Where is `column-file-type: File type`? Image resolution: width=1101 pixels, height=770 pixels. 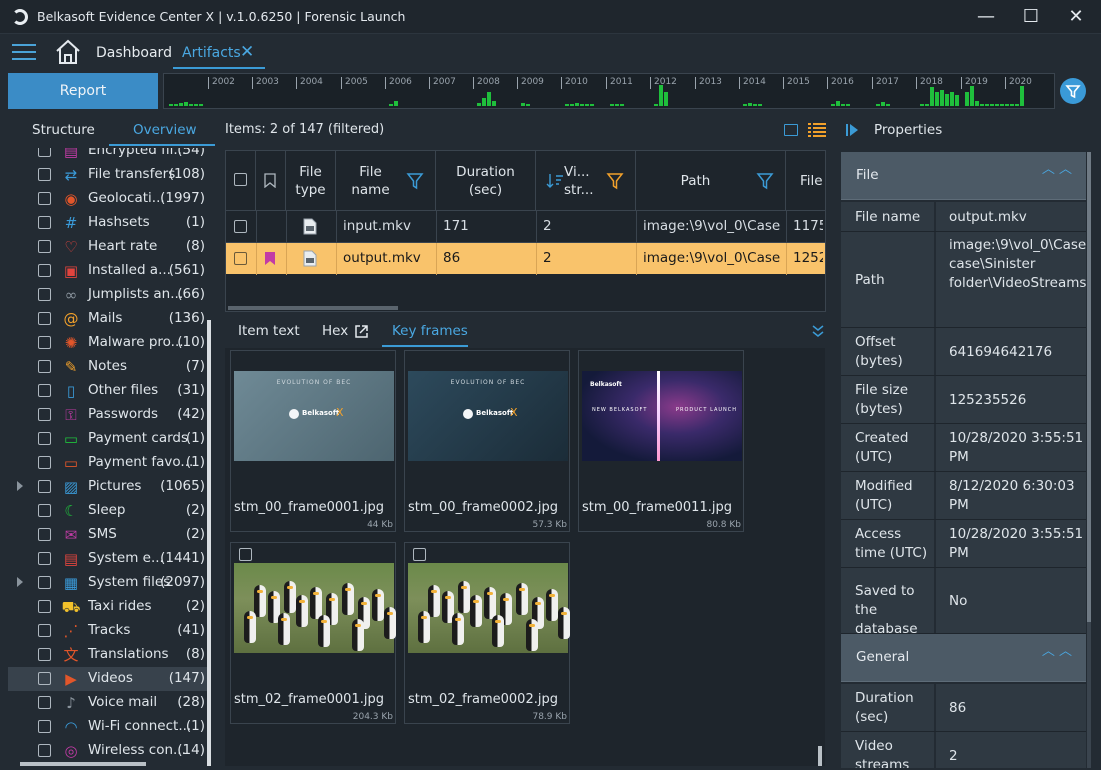 column-file-type: File type is located at coordinates (311, 181).